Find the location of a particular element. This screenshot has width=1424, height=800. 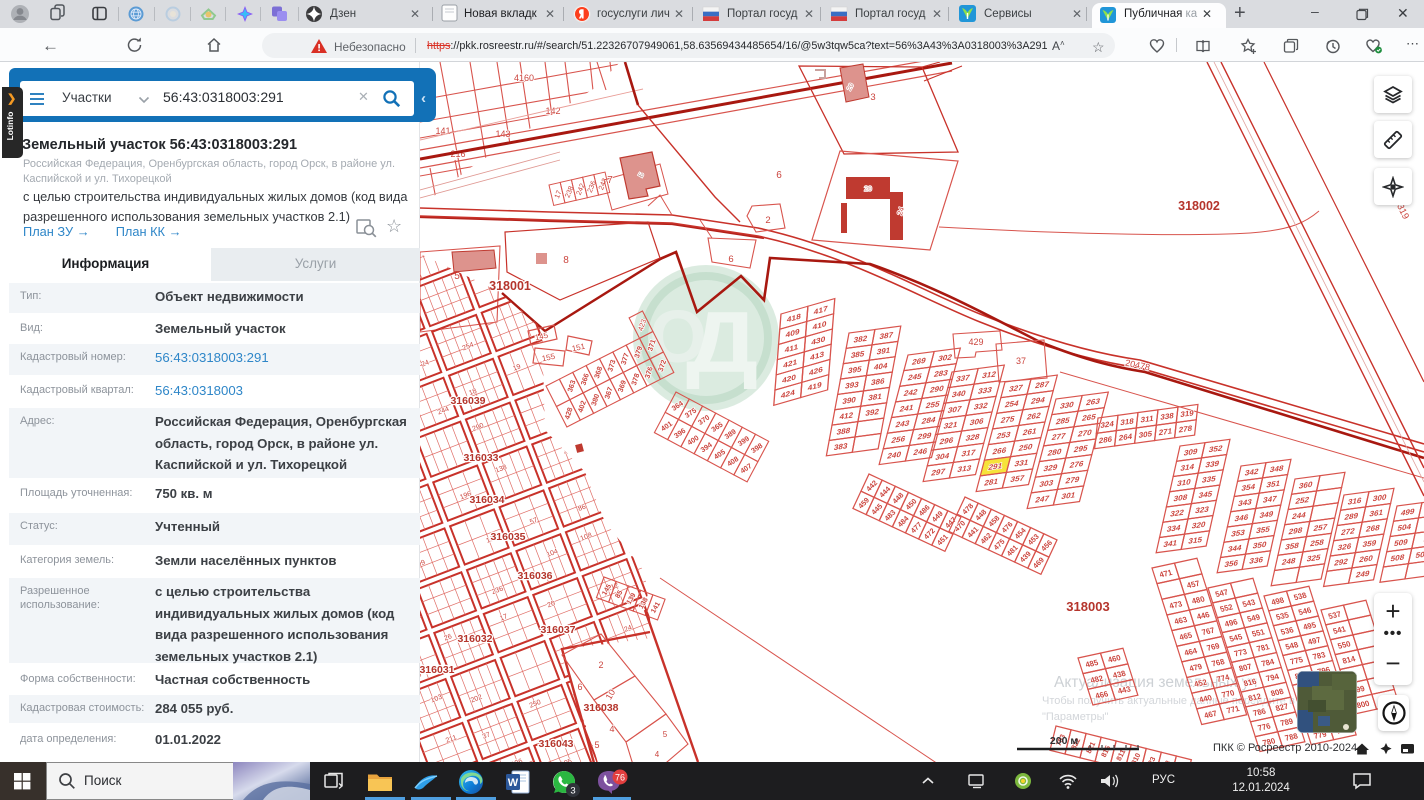

svg-text: 316039 is located at coordinates (467, 401).